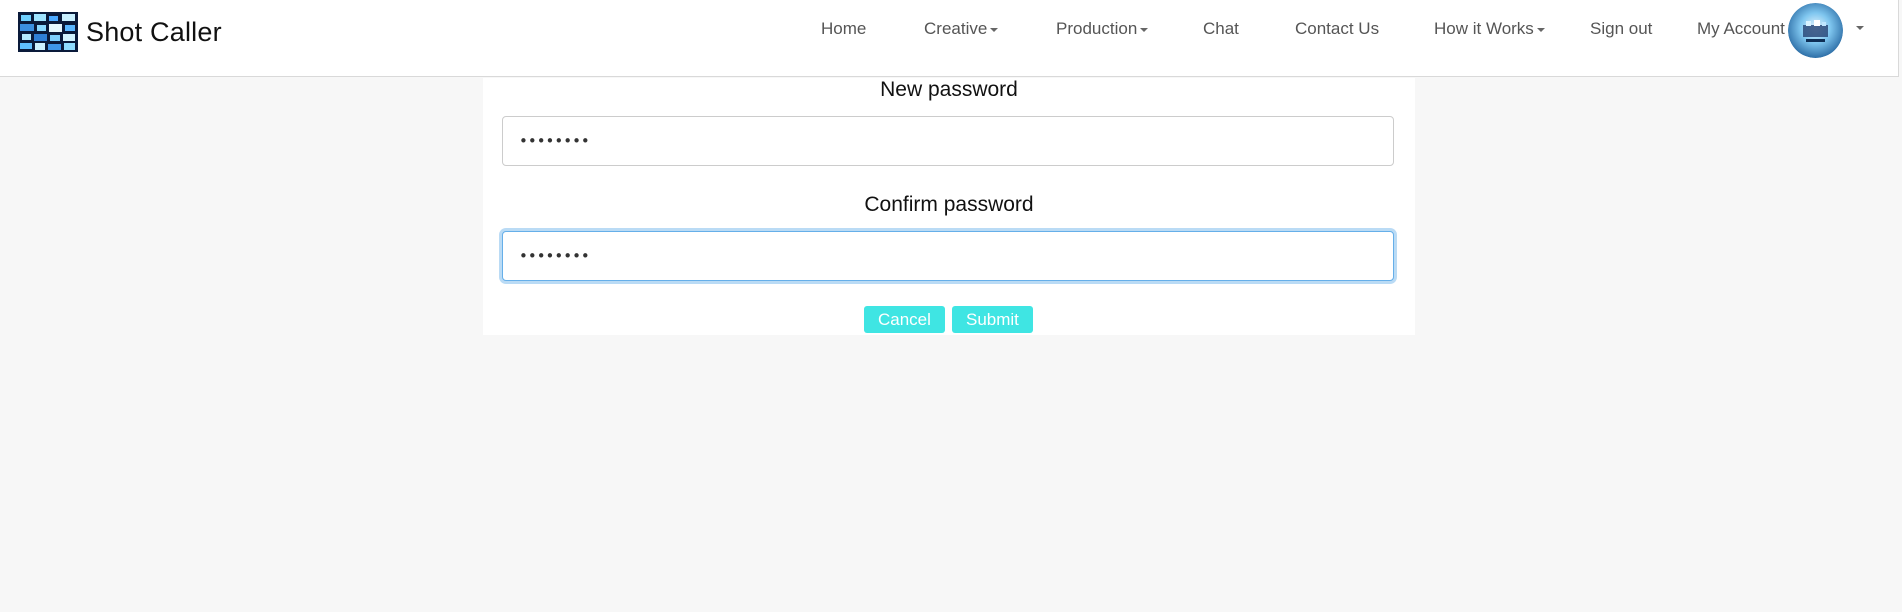 This screenshot has width=1902, height=612. I want to click on nav-creative-label: Creative, so click(956, 28).